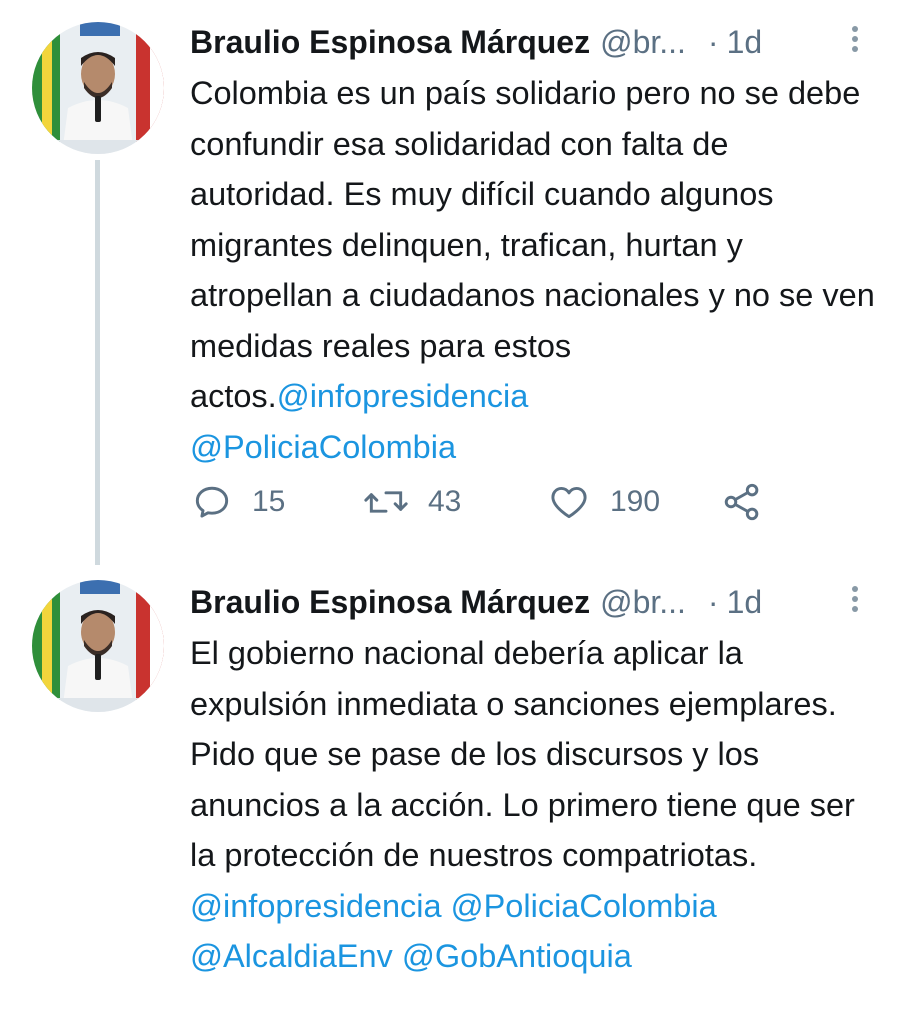  What do you see at coordinates (411, 502) in the screenshot?
I see `retweet-button: 43` at bounding box center [411, 502].